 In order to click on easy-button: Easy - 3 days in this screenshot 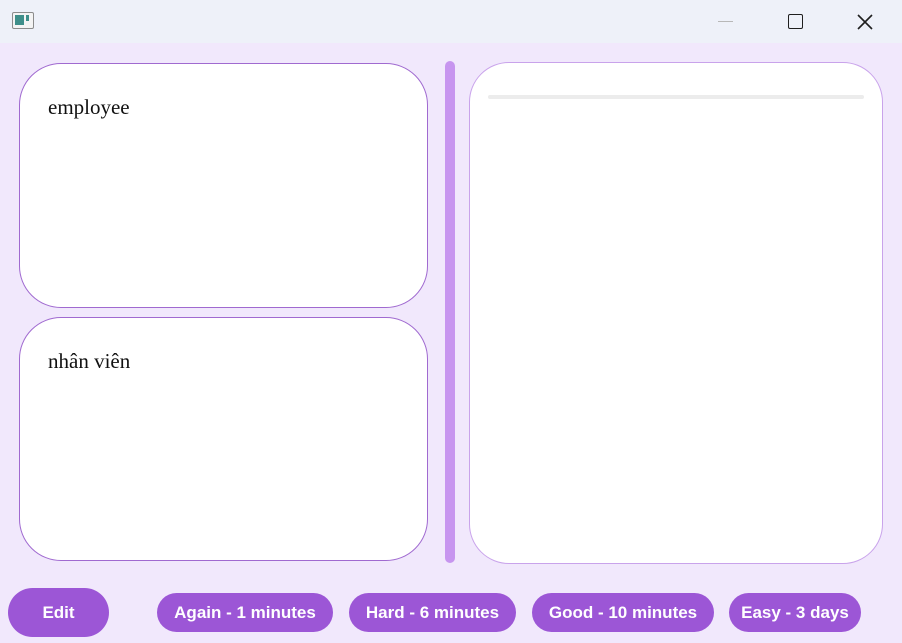, I will do `click(795, 612)`.